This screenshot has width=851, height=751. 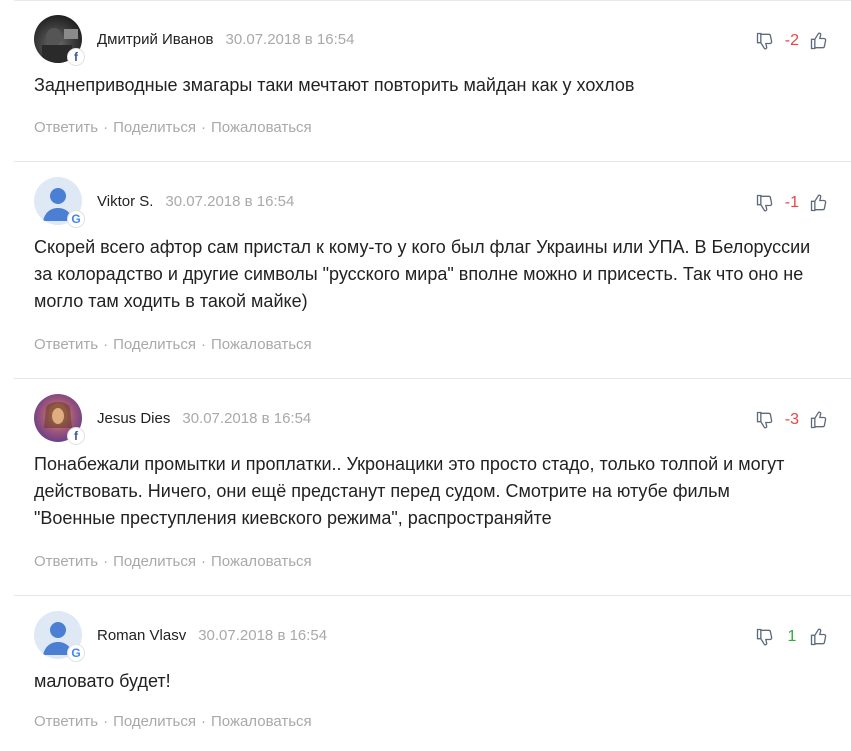 I want to click on vote-controls: -3, so click(x=792, y=420).